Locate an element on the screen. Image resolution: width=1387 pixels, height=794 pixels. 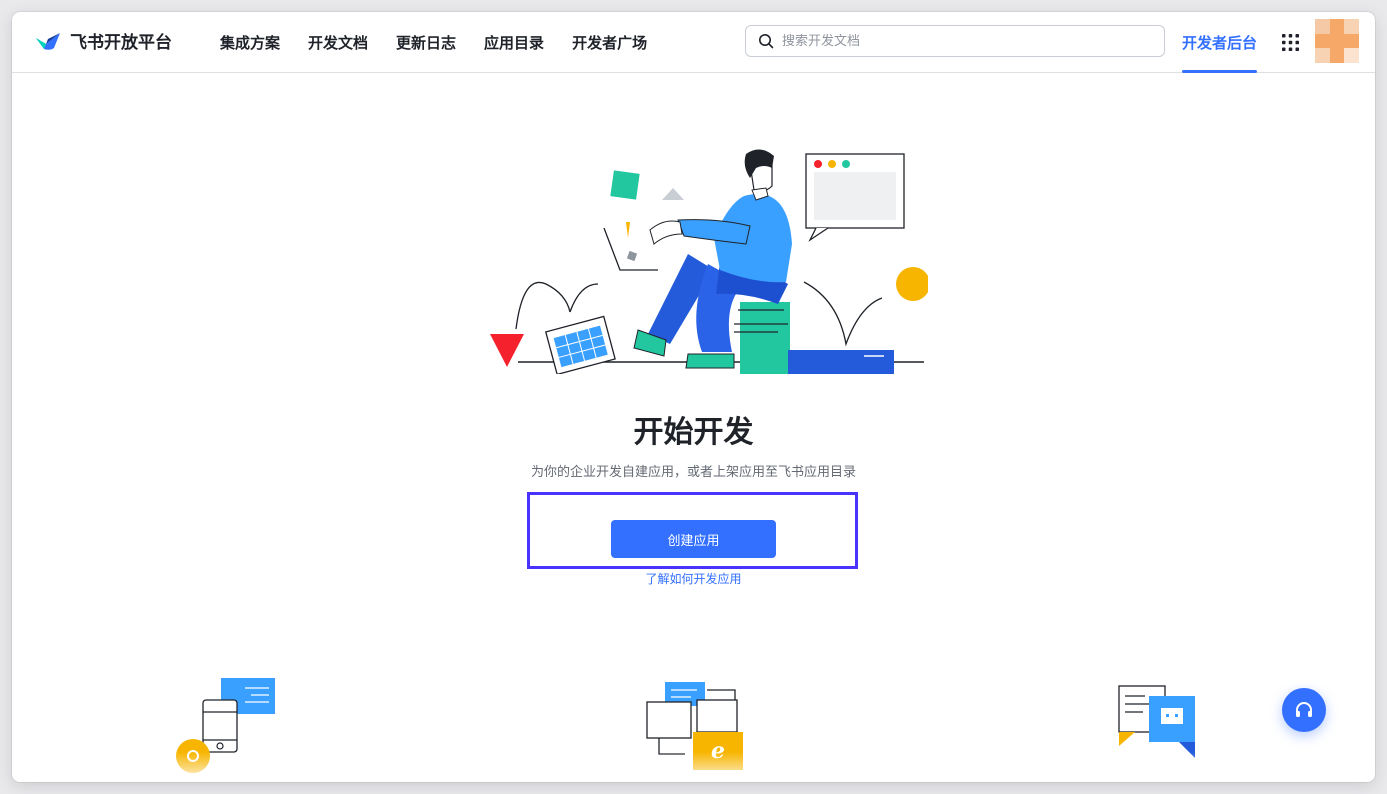
logo: 飞书开放平台 is located at coordinates (103, 40).